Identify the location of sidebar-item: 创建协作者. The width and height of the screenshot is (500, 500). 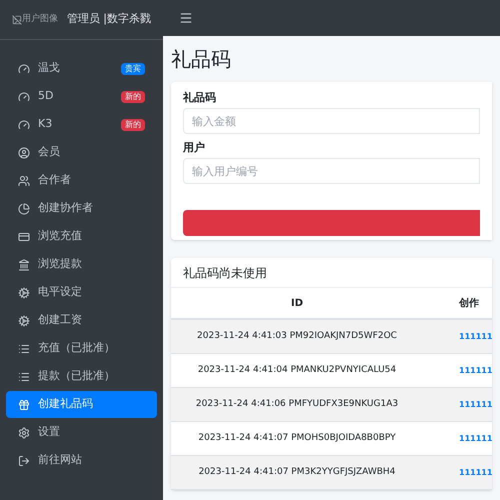
(81, 208).